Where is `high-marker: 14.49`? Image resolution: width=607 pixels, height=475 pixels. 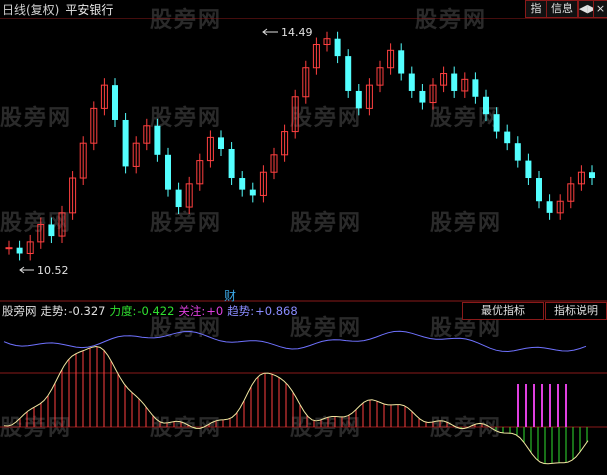
high-marker: 14.49 is located at coordinates (287, 32).